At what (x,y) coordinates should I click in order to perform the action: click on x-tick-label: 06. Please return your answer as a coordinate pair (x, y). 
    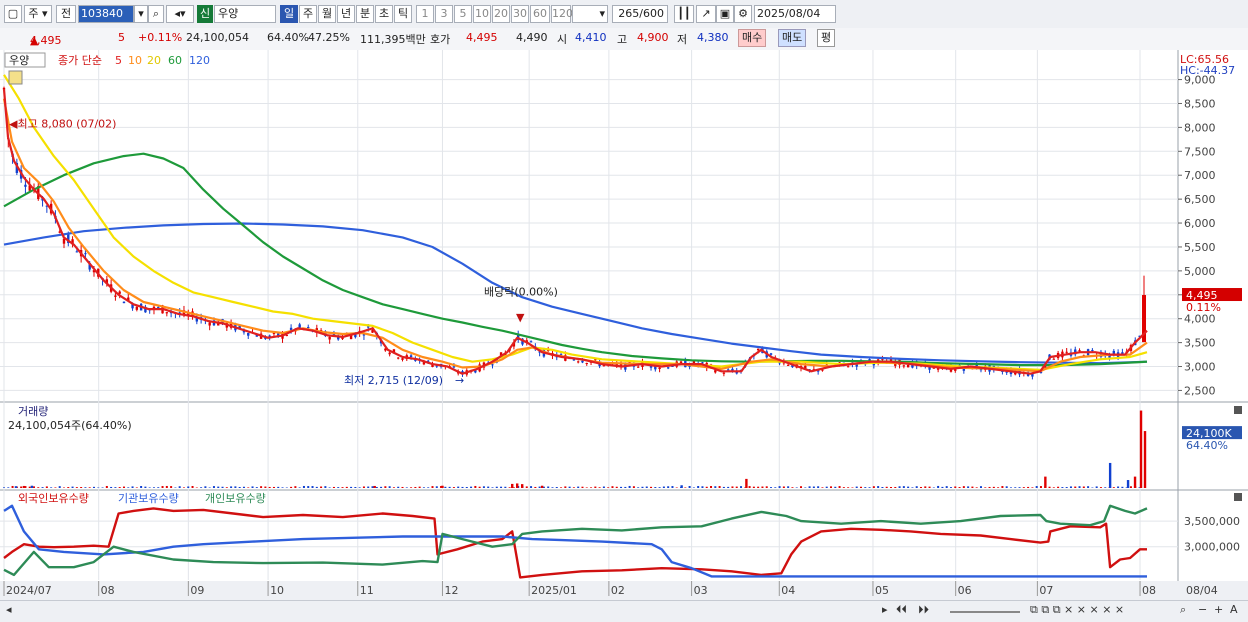
    Looking at the image, I should click on (965, 590).